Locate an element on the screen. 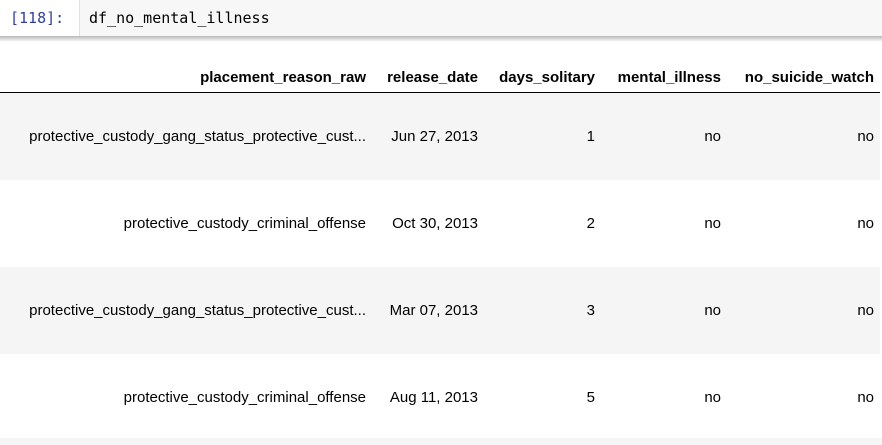  code-cell: [118]: df_no_mental_illness is located at coordinates (441, 19).